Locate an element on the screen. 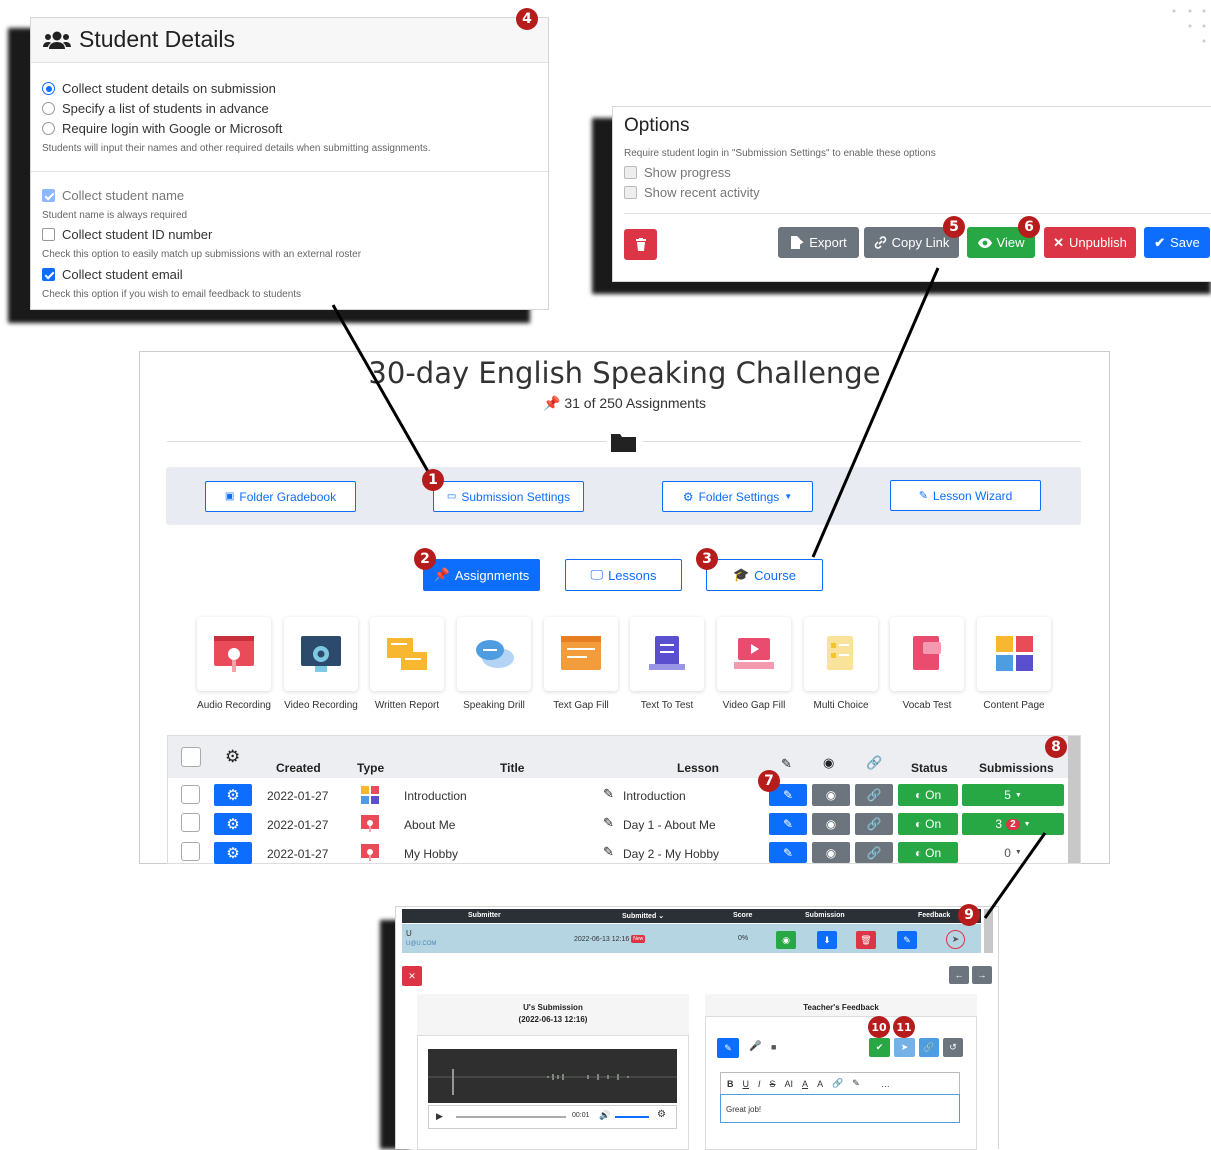 Image resolution: width=1211 pixels, height=1150 pixels. submissions-dropdown: 5 ▼ is located at coordinates (1013, 795).